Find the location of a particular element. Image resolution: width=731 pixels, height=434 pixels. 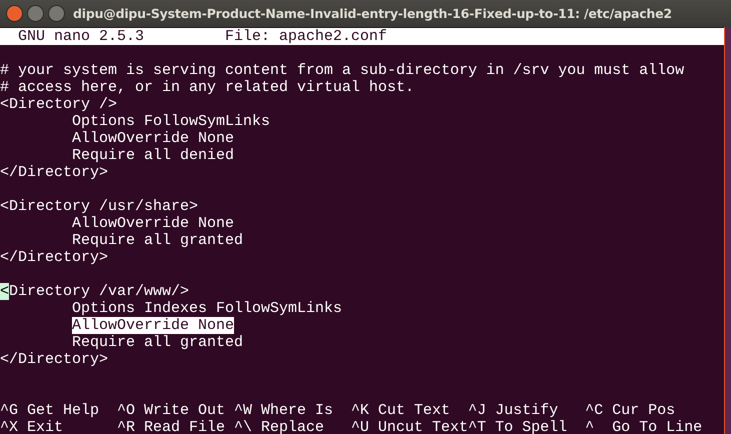

shortcut-label: Exit is located at coordinates (45, 426).